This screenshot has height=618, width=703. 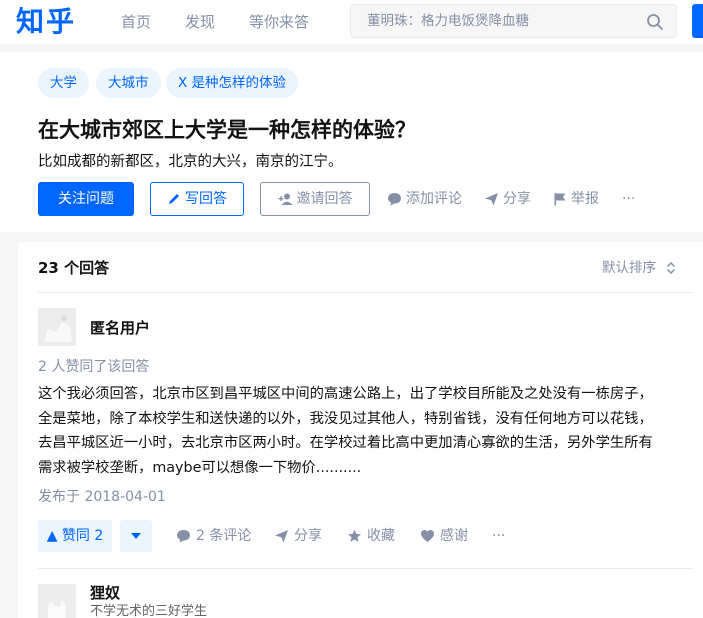 What do you see at coordinates (46, 22) in the screenshot?
I see `zhihu-logo: 知乎` at bounding box center [46, 22].